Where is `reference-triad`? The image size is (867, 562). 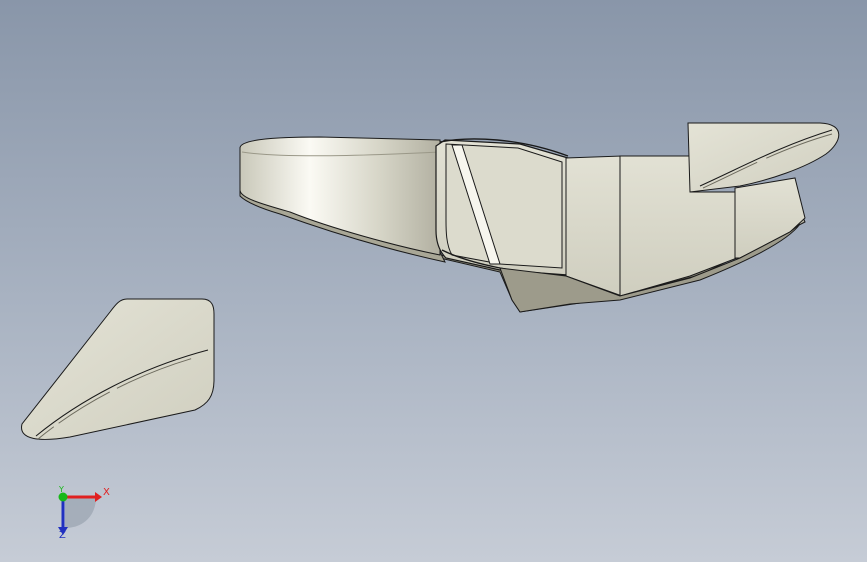
reference-triad is located at coordinates (80, 513).